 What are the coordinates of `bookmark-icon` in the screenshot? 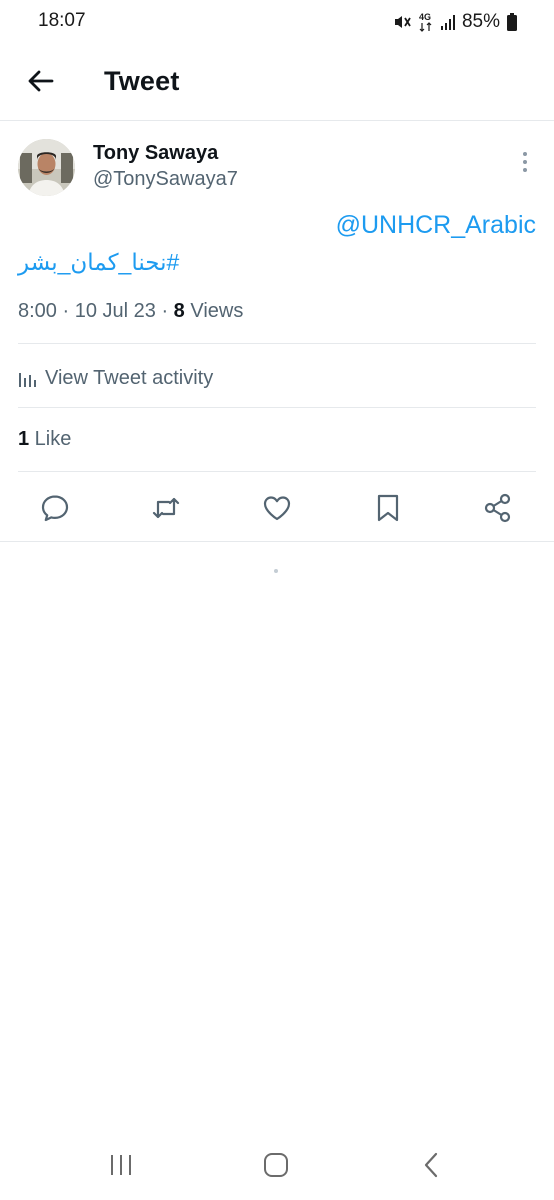 It's located at (388, 508).